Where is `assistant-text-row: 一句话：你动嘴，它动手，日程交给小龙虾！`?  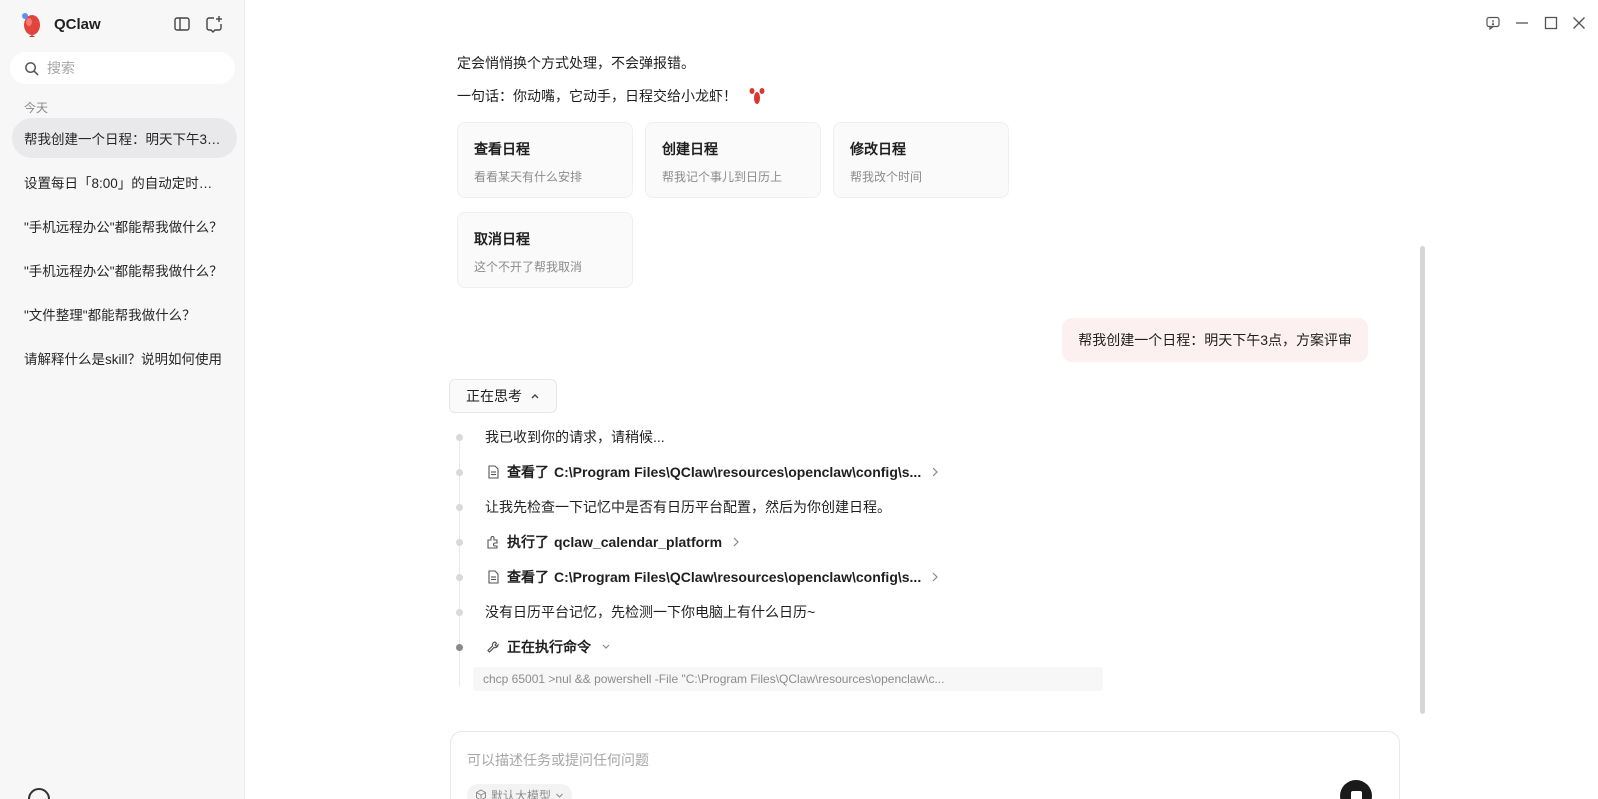
assistant-text-row: 一句话：你动嘴，它动手，日程交给小龙虾！ is located at coordinates (611, 96).